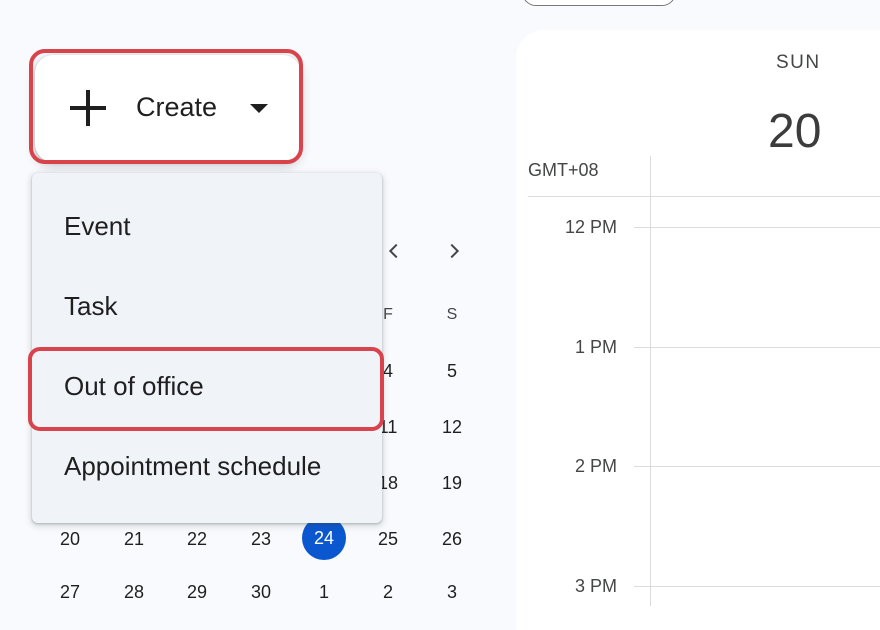 This screenshot has width=880, height=630. Describe the element at coordinates (134, 539) in the screenshot. I see `mini-date: 21` at that location.